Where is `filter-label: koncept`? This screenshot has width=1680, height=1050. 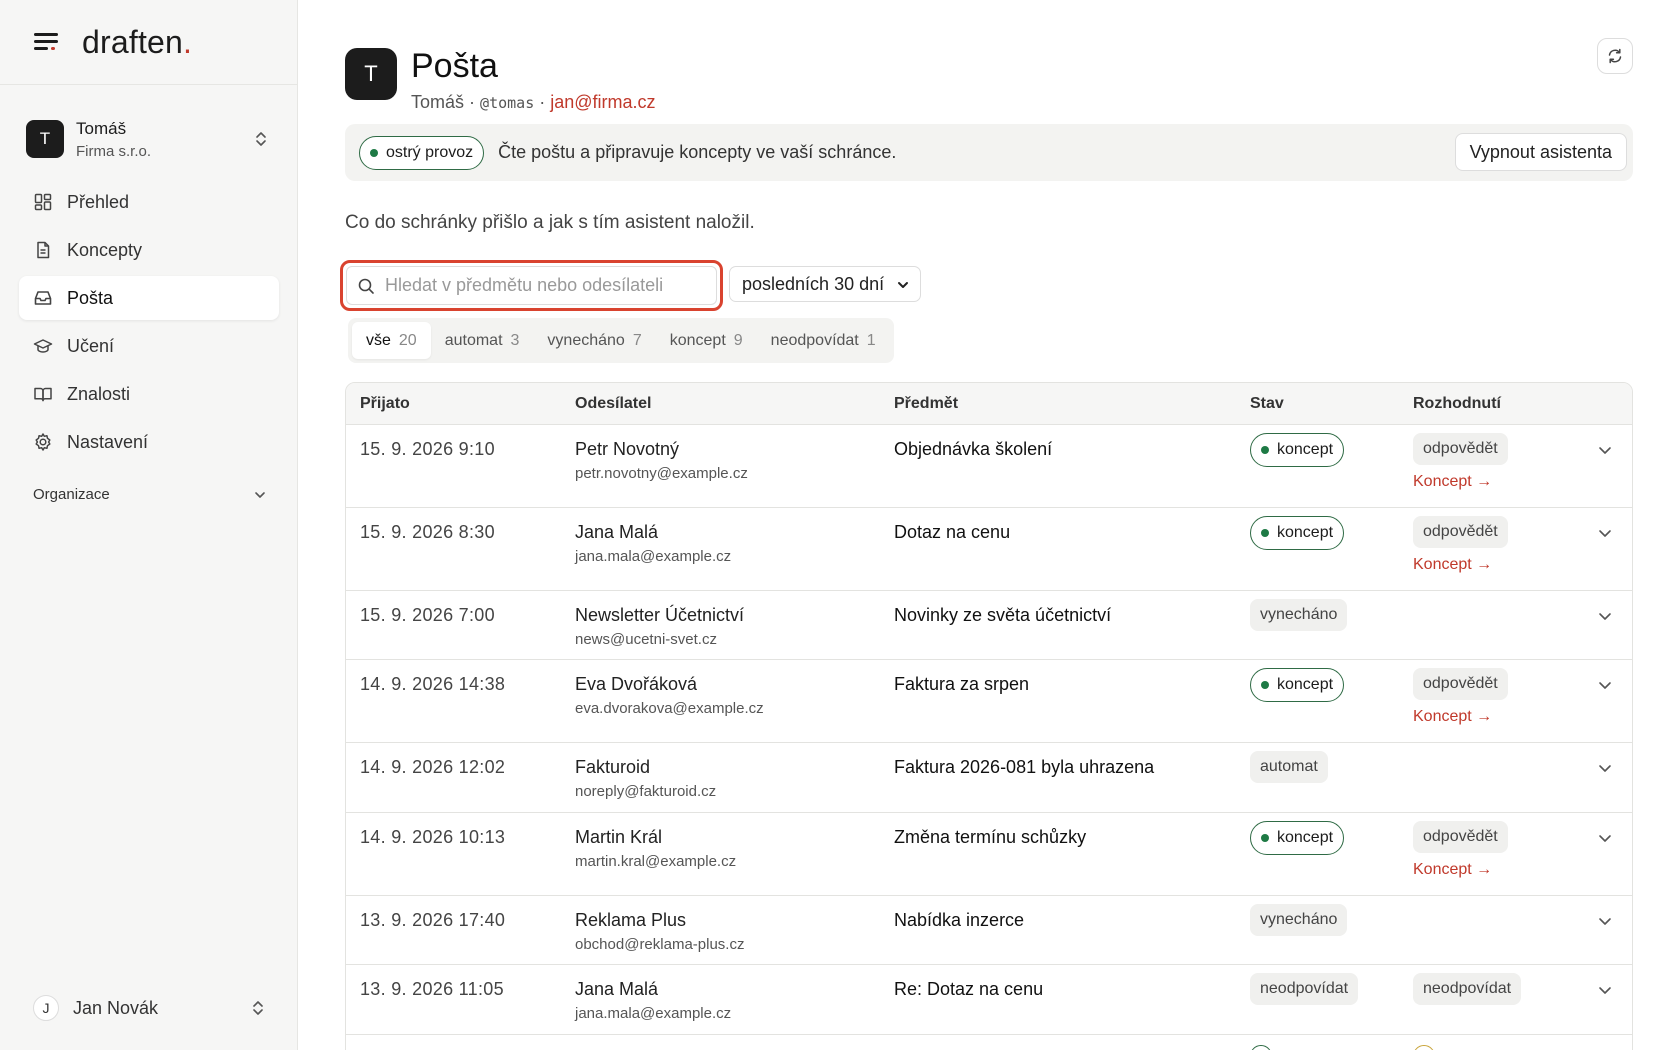 filter-label: koncept is located at coordinates (697, 340).